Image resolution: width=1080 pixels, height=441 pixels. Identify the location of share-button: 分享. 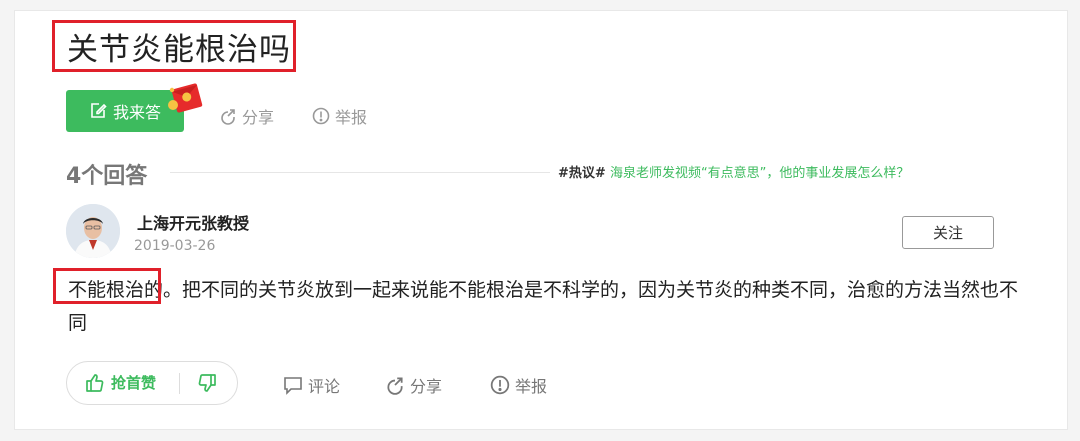
(246, 116).